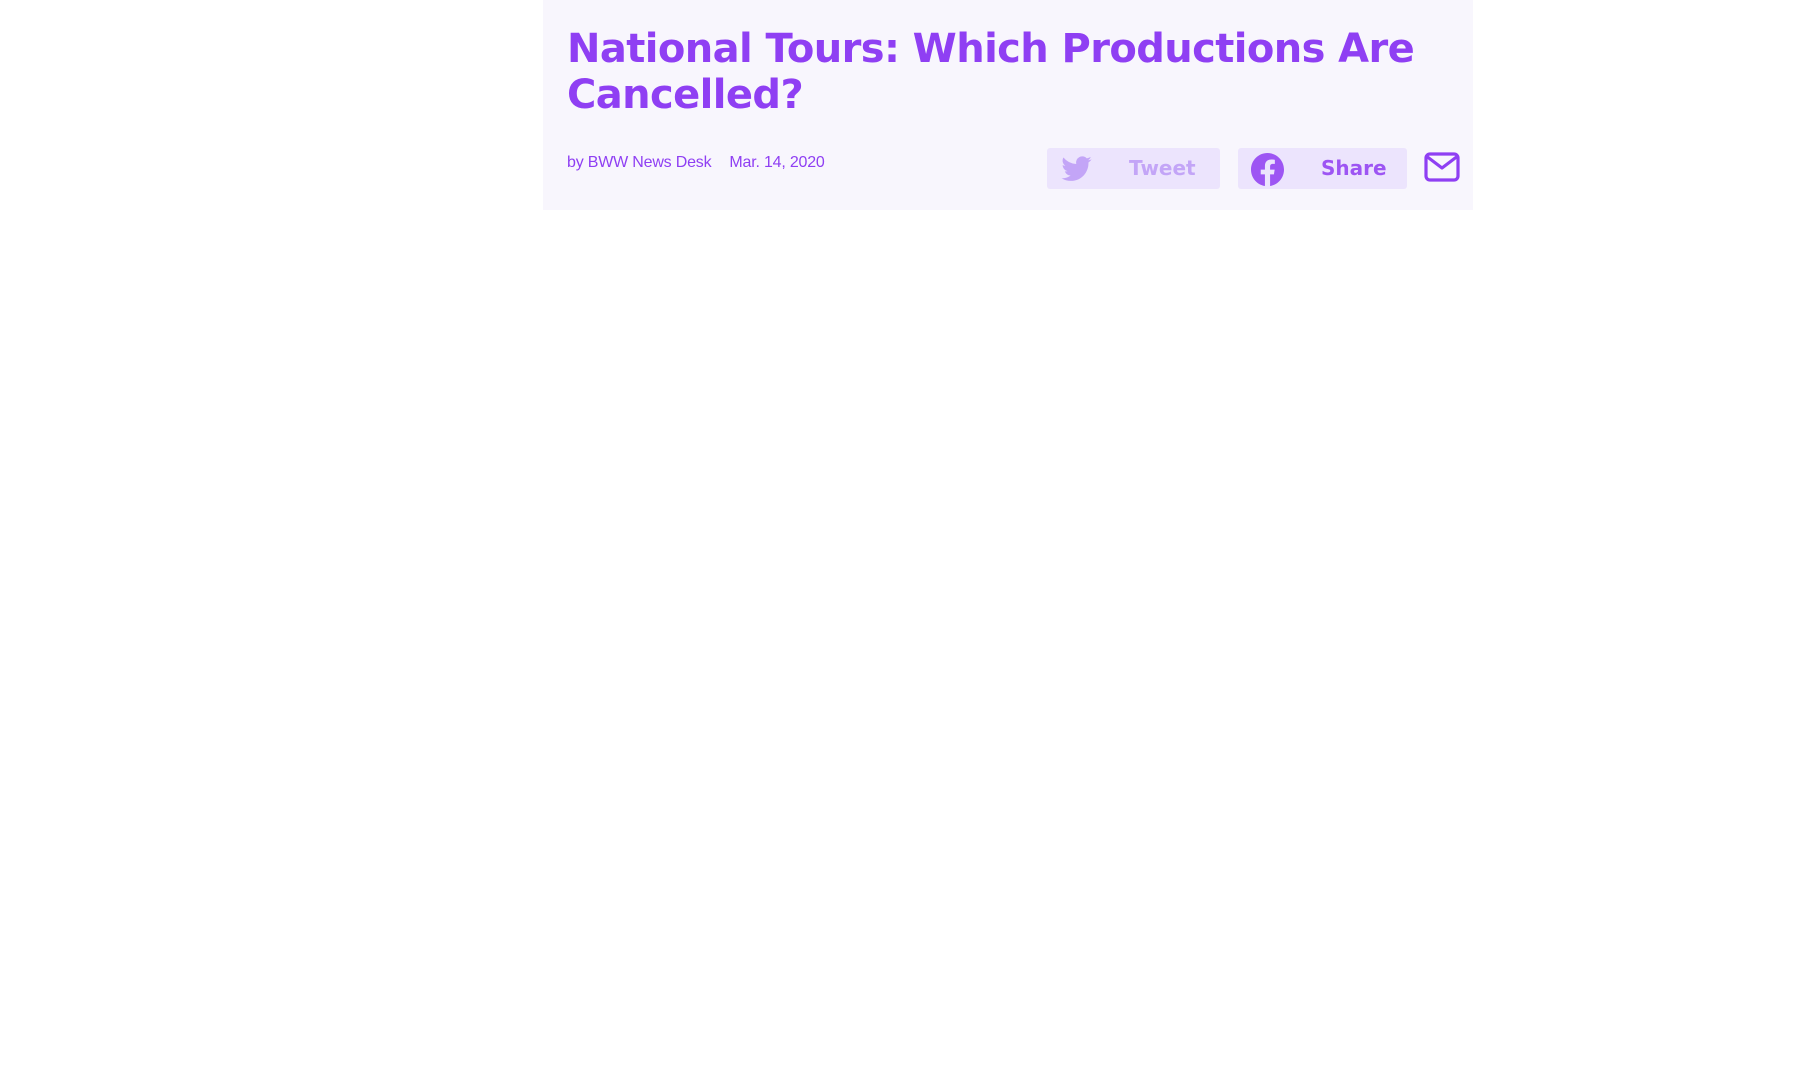 This screenshot has width=1797, height=1091. What do you see at coordinates (1354, 168) in the screenshot?
I see `facebook-share-label: Share` at bounding box center [1354, 168].